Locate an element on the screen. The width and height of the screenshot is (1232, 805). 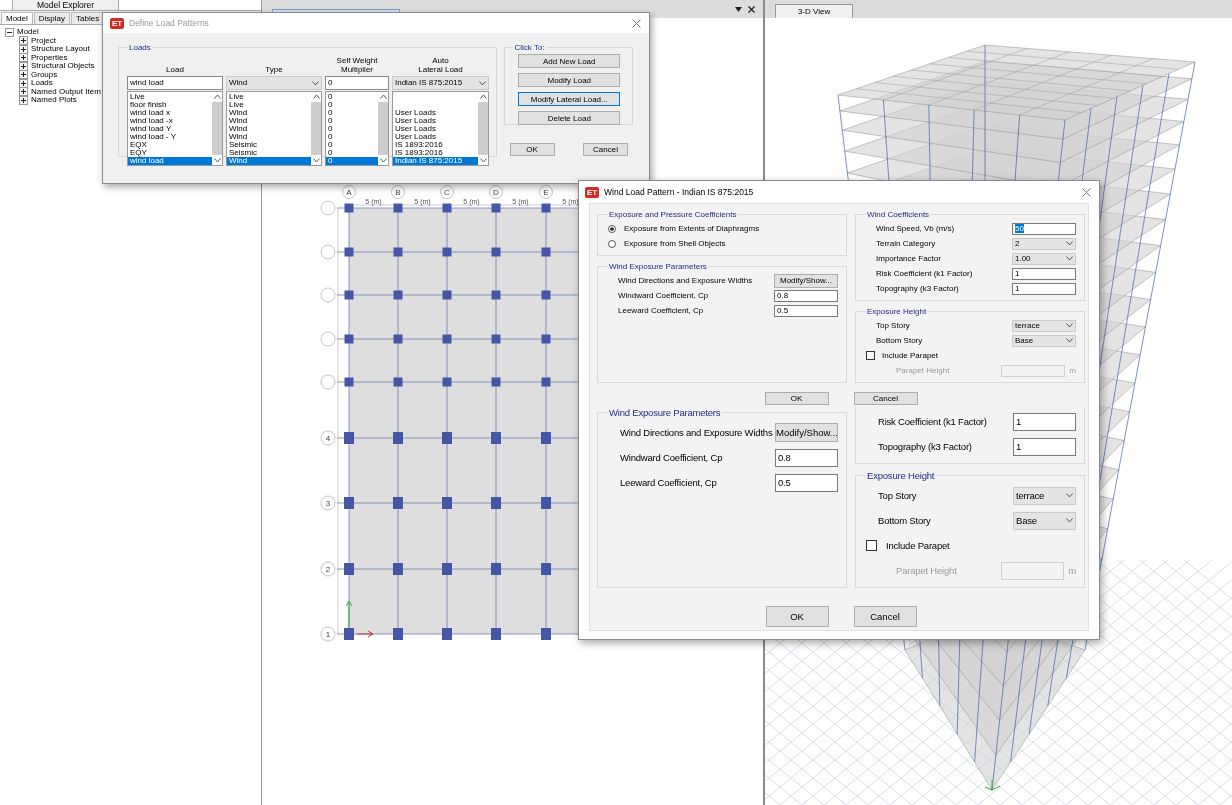
action-button: Modify Load is located at coordinates (569, 80).